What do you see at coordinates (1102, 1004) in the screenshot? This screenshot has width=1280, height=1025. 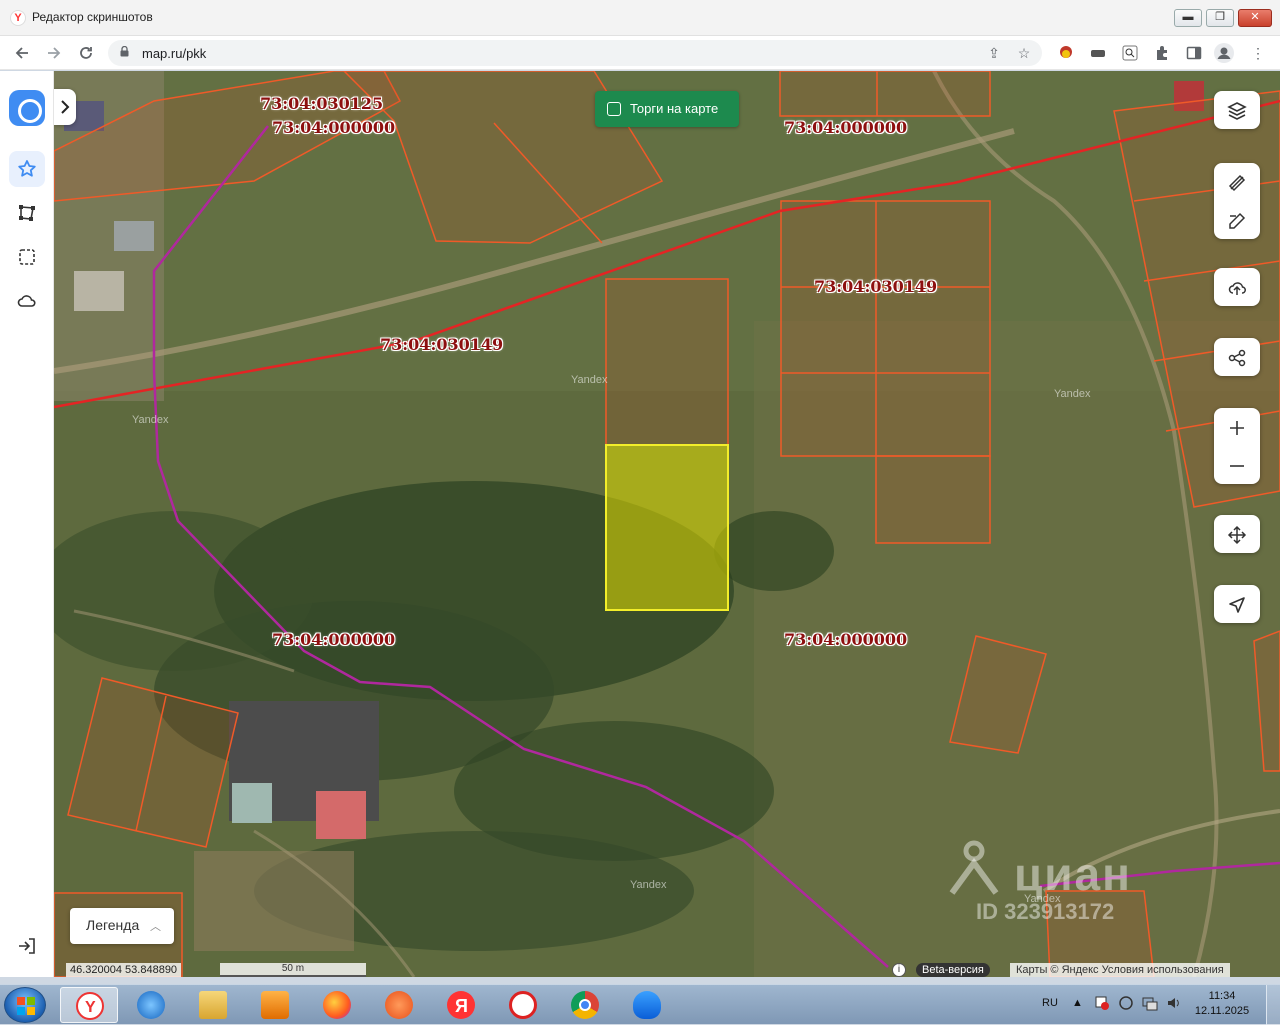 I see `action-center-icon` at bounding box center [1102, 1004].